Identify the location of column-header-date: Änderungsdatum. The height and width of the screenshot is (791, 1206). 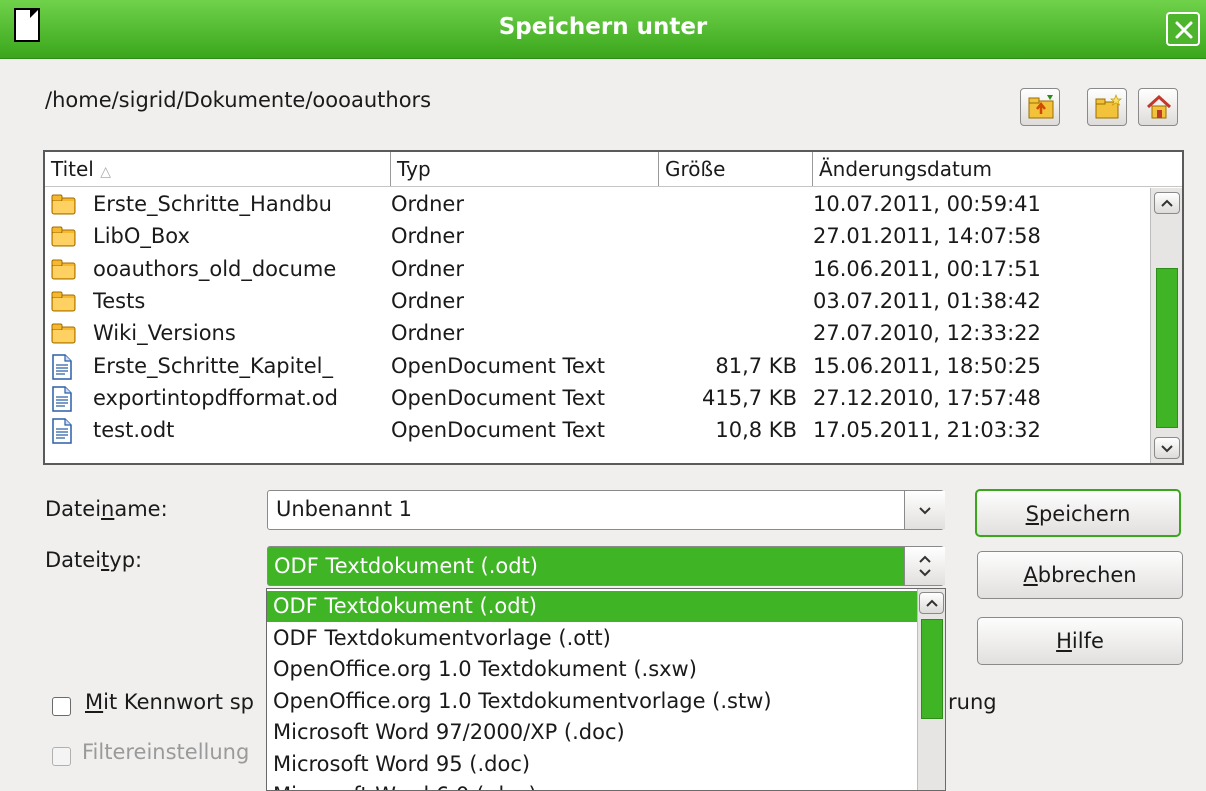
(997, 169).